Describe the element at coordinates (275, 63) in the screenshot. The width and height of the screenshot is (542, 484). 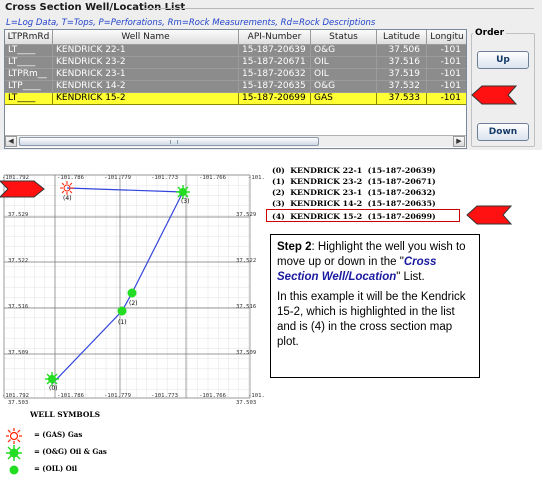
I see `table-cell-api: 15-187-20671` at that location.